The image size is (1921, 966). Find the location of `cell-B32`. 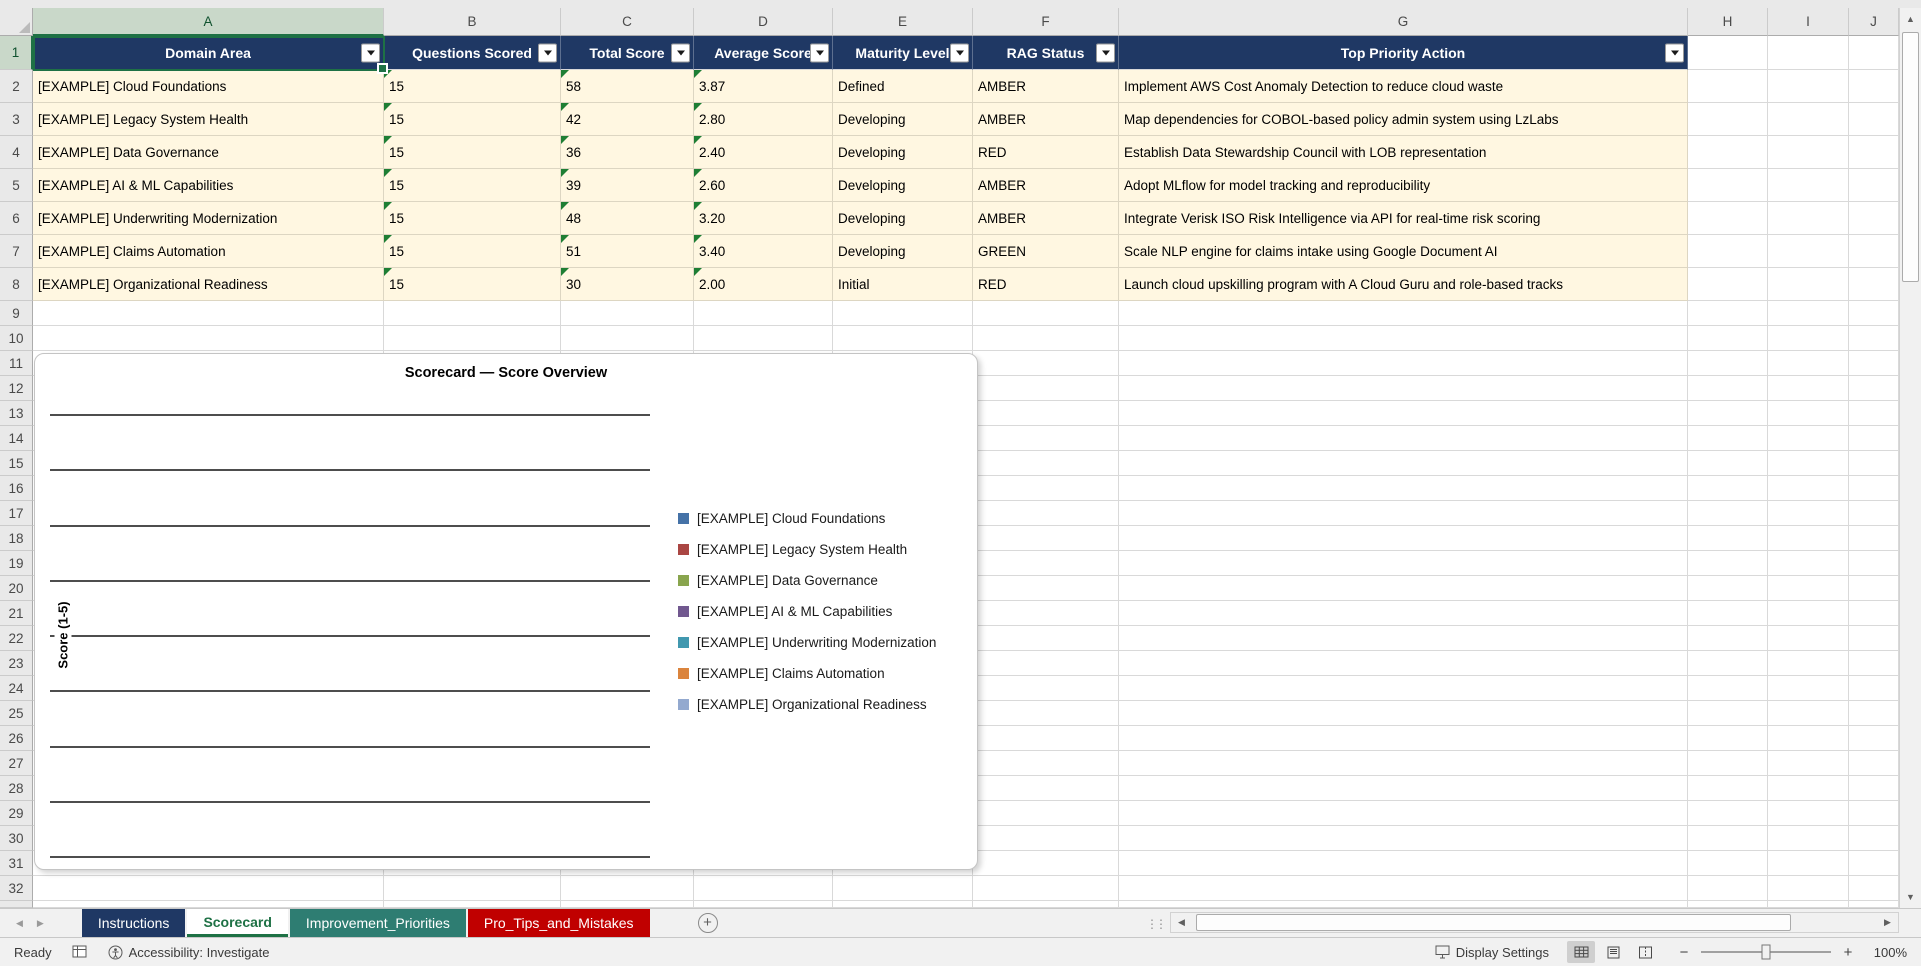

cell-B32 is located at coordinates (472, 888).